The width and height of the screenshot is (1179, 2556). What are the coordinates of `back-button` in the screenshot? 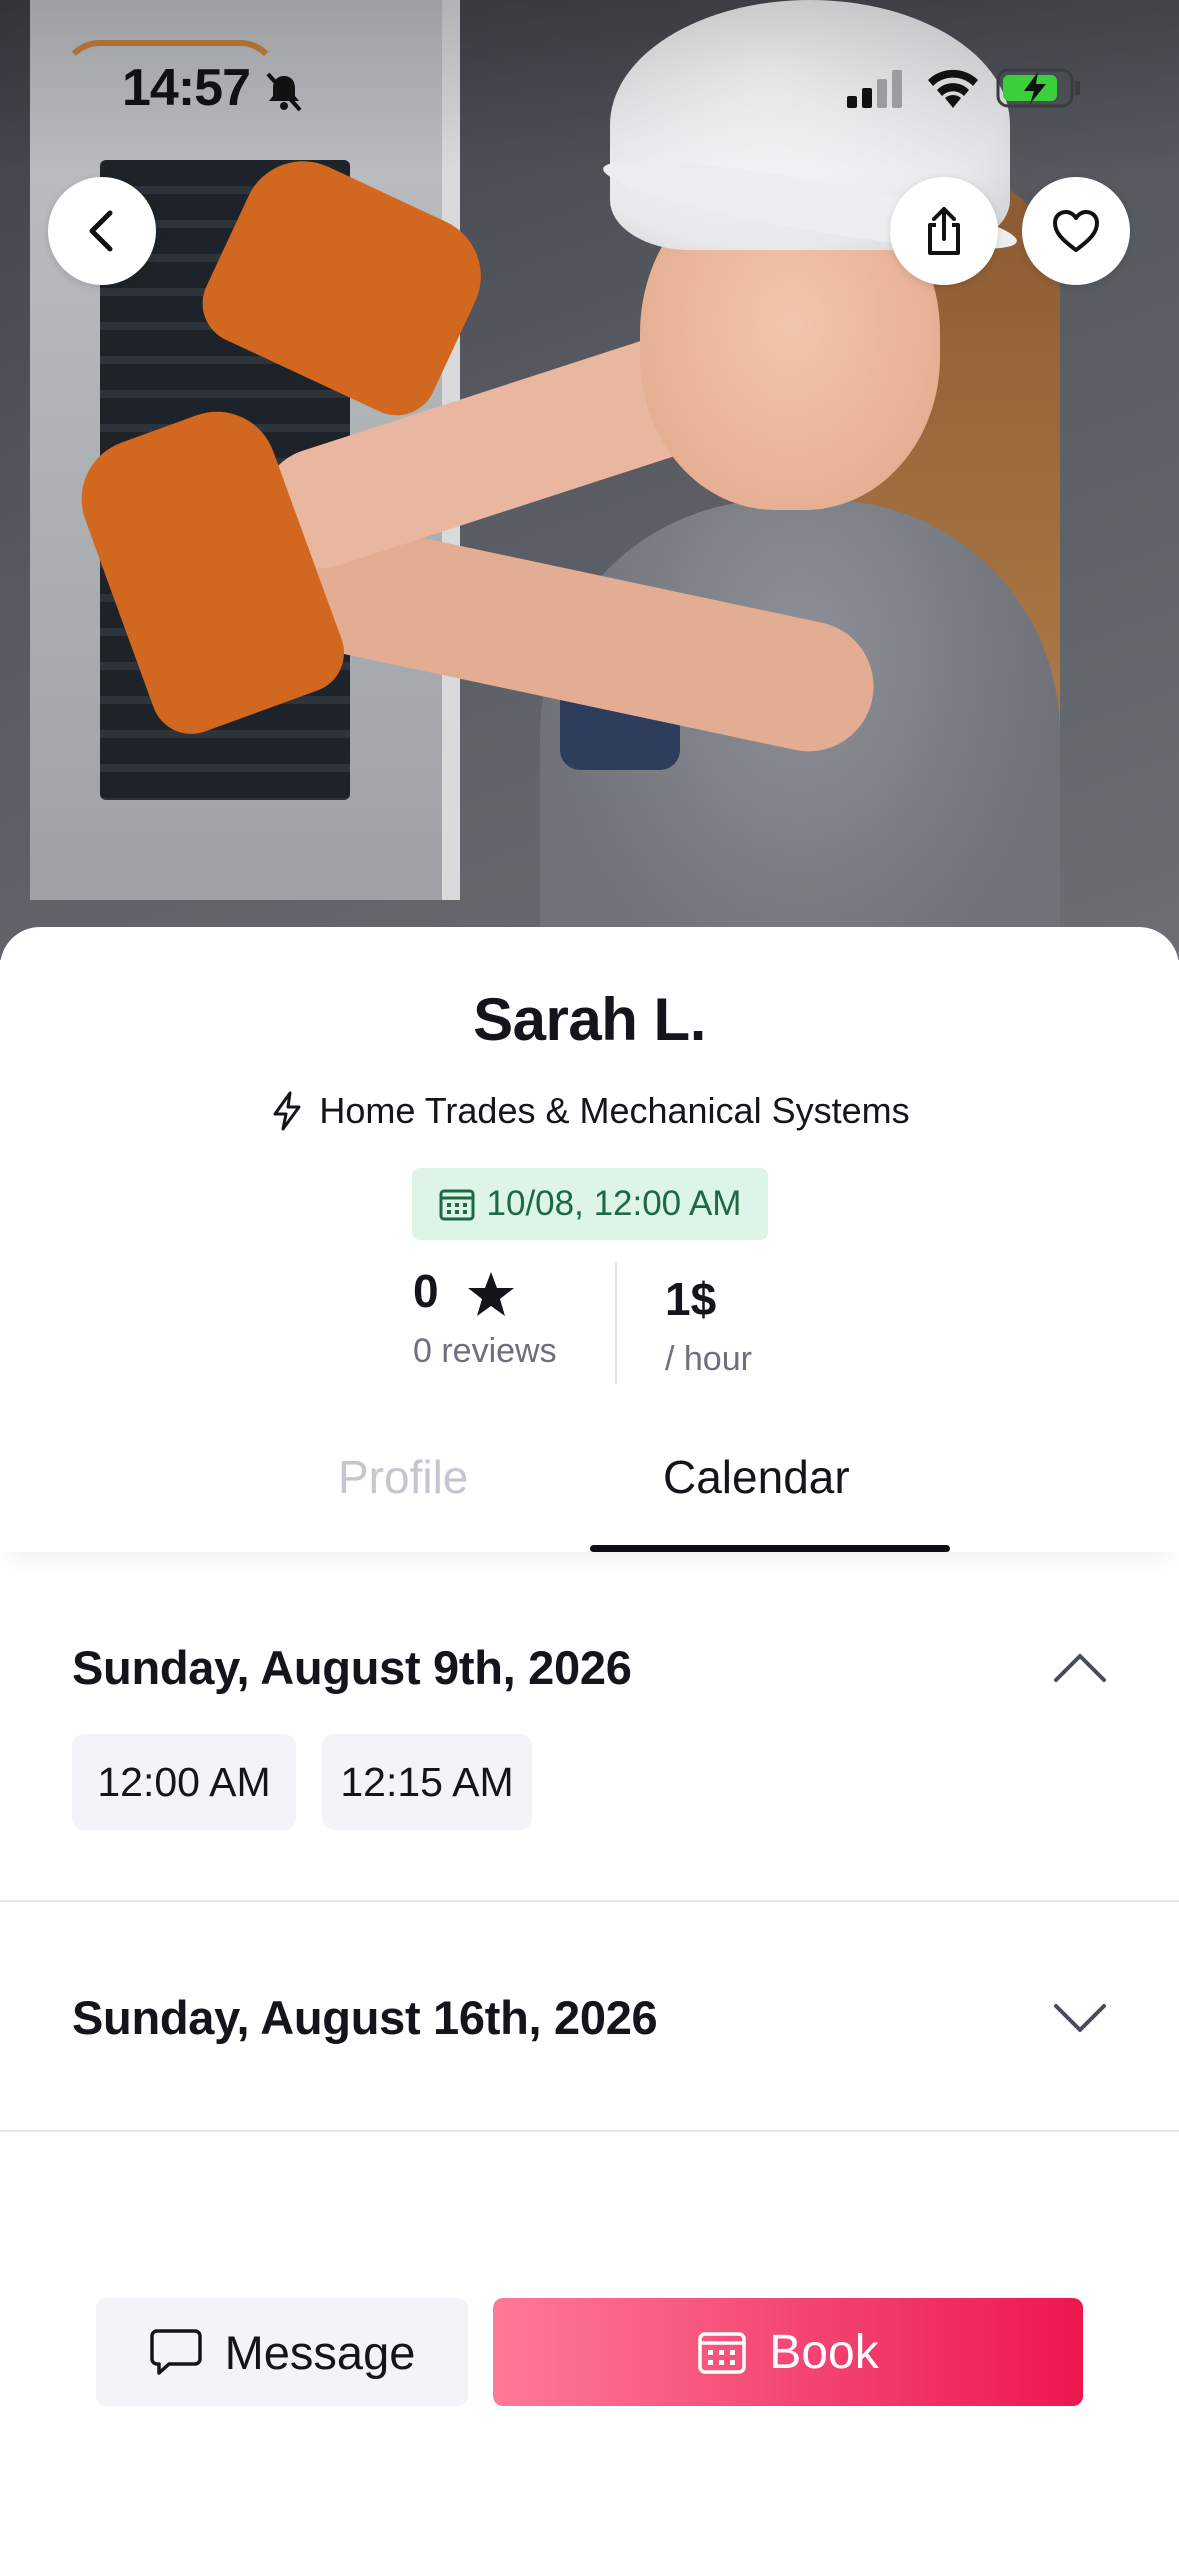 It's located at (102, 231).